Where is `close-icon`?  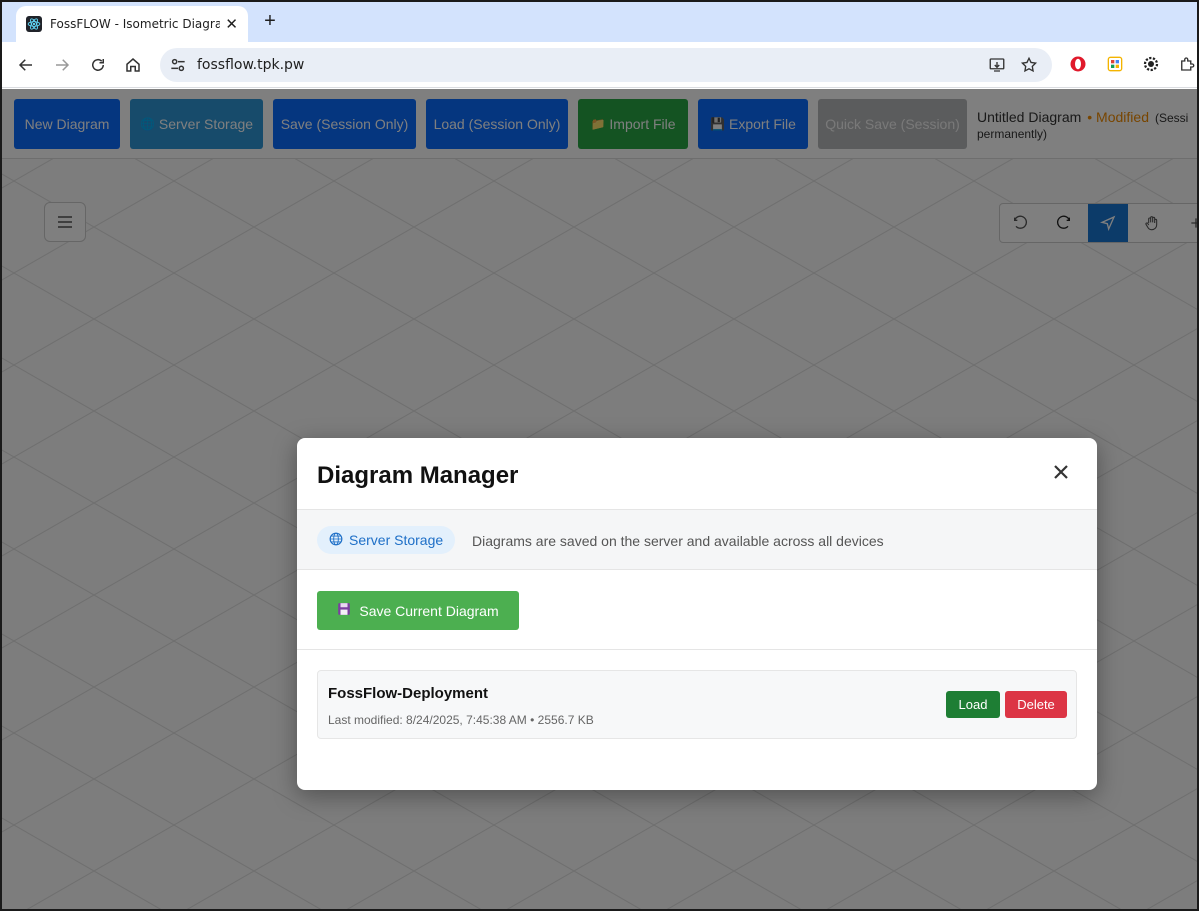
close-icon is located at coordinates (1061, 472).